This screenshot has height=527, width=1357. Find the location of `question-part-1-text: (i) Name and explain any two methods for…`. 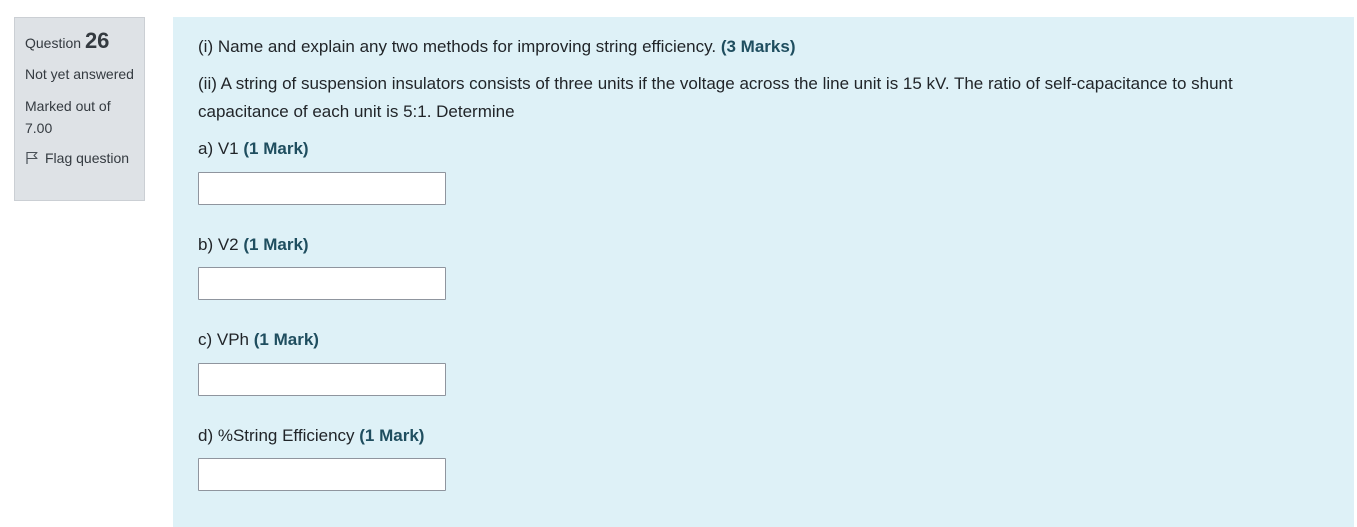

question-part-1-text: (i) Name and explain any two methods for… is located at coordinates (457, 46).